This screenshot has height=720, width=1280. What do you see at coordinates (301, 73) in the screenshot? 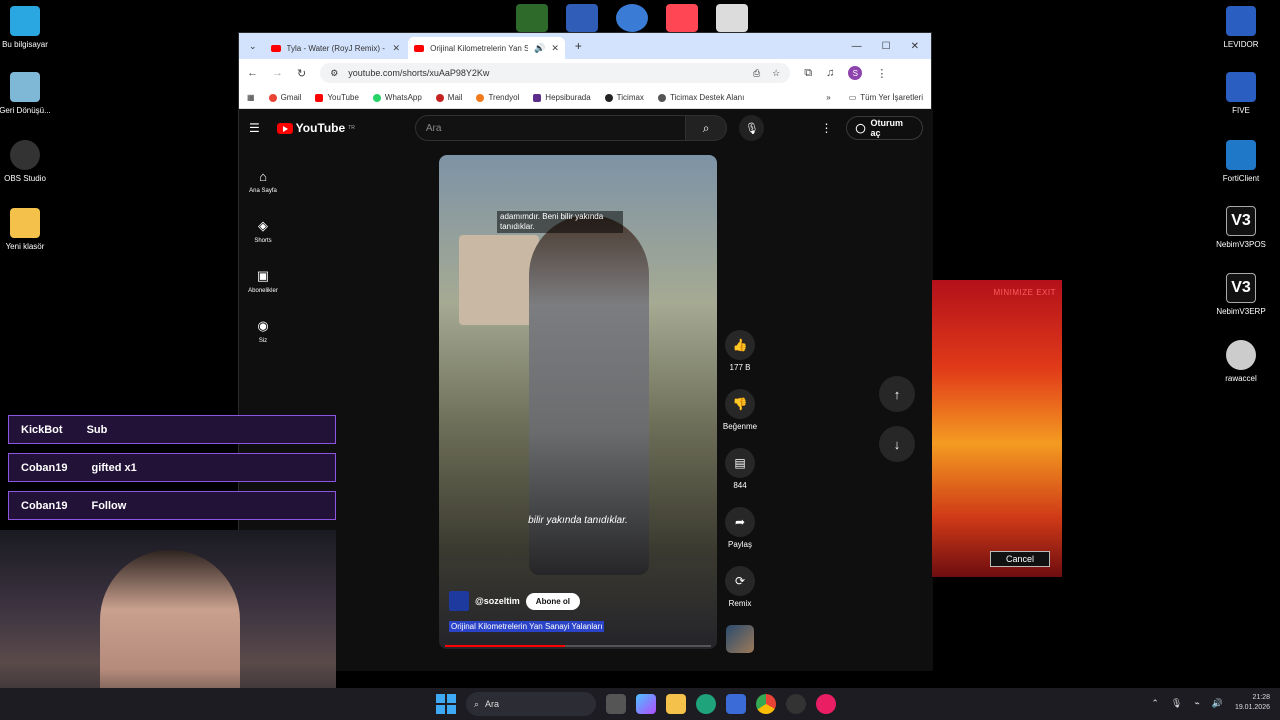
I see `reload-icon: ↻` at bounding box center [301, 73].